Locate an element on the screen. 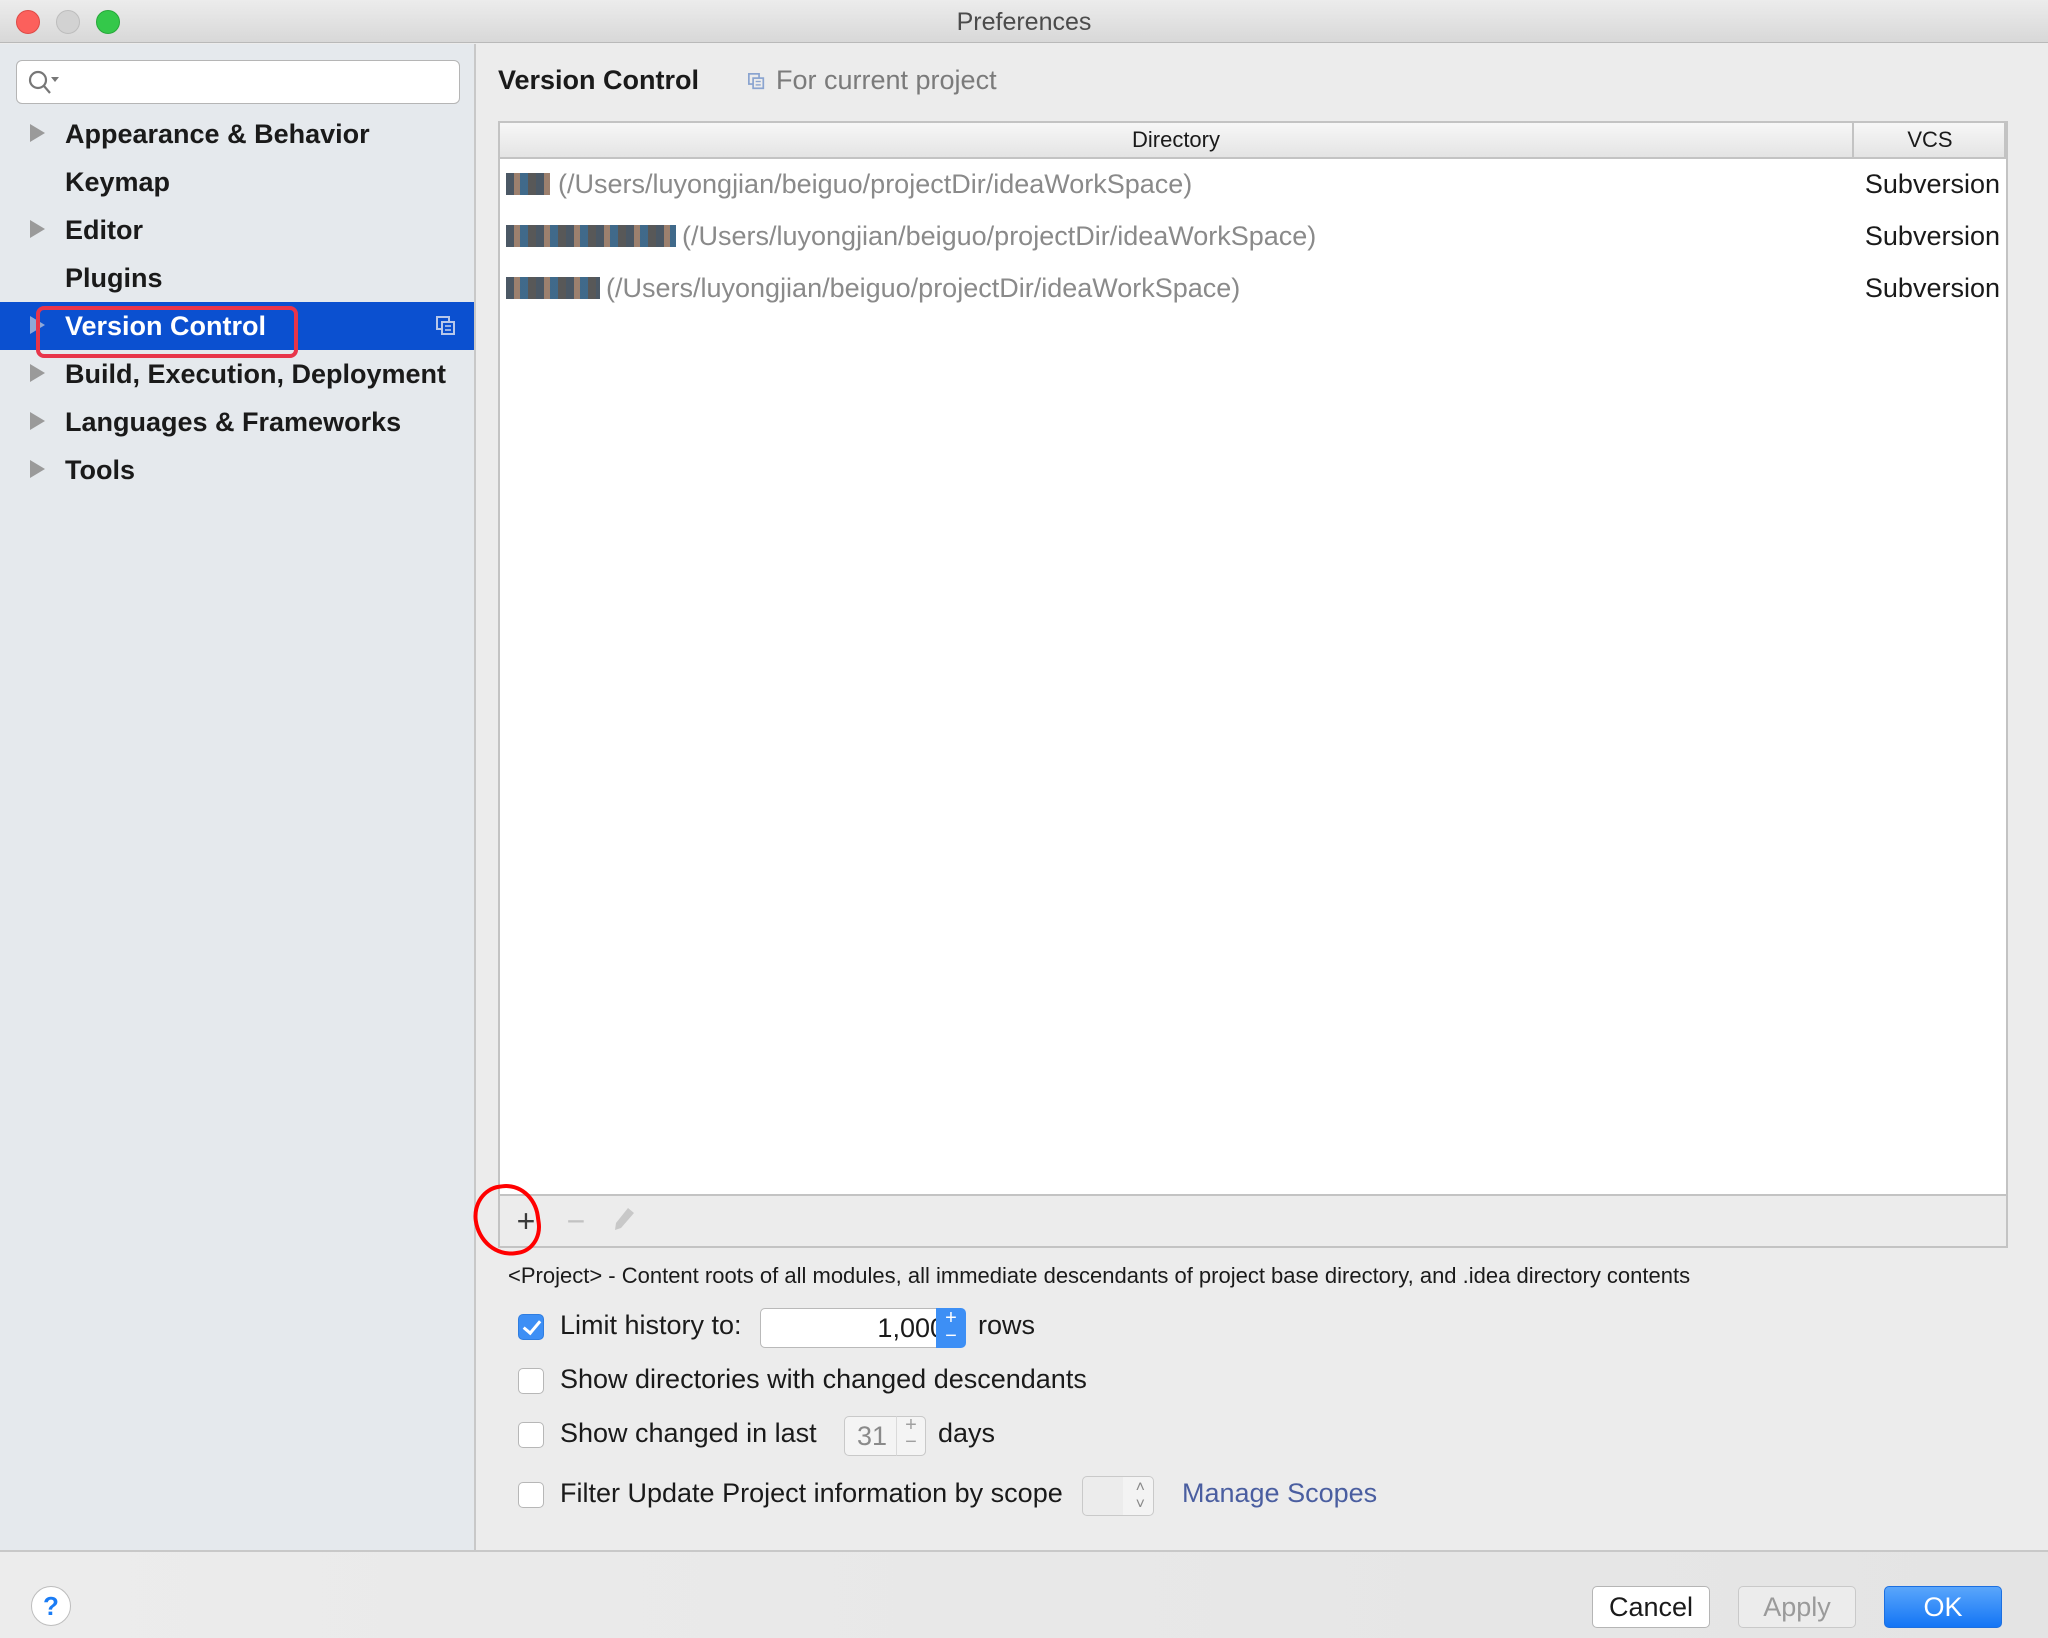 The image size is (2048, 1638). apply-button: Apply is located at coordinates (1797, 1607).